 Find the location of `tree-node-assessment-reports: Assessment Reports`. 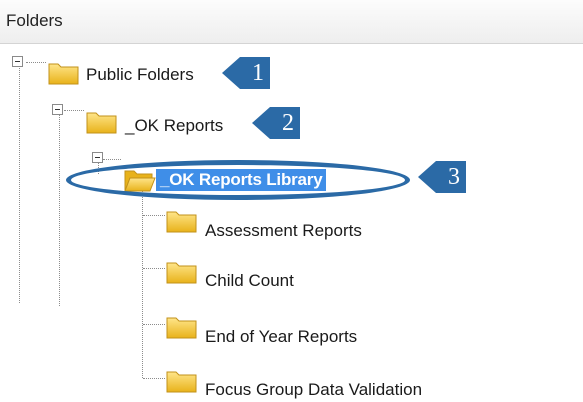

tree-node-assessment-reports: Assessment Reports is located at coordinates (283, 231).